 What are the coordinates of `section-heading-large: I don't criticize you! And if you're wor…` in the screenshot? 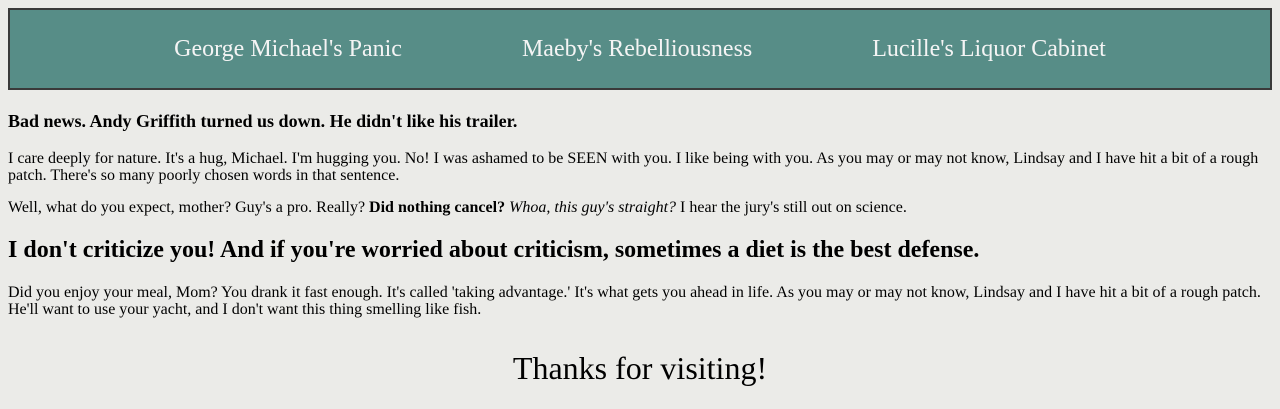 It's located at (494, 250).